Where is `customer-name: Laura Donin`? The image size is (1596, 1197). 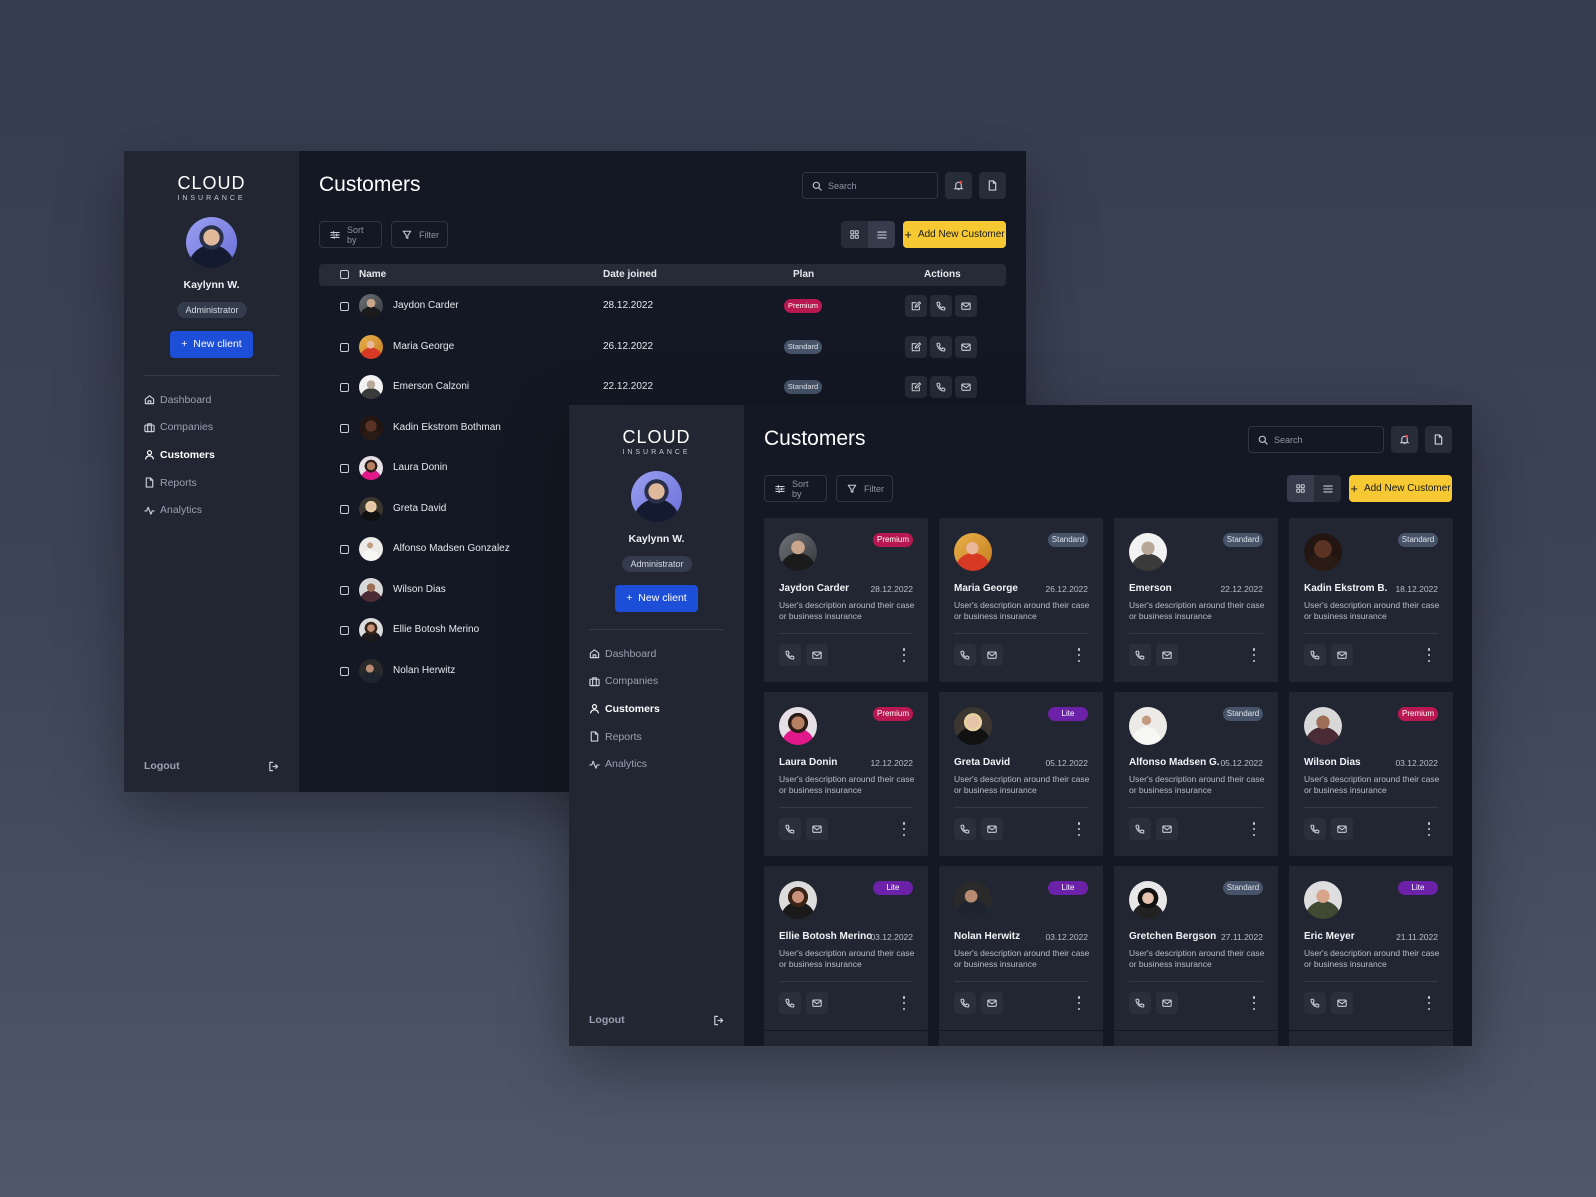
customer-name: Laura Donin is located at coordinates (420, 467).